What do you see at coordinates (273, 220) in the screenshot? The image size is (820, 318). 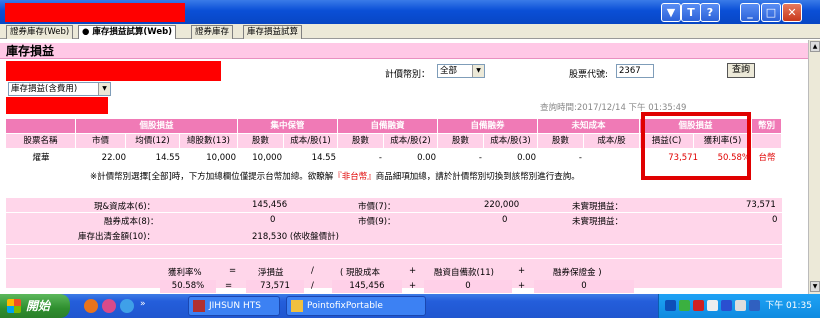 I see `sec-cost-value: 0` at bounding box center [273, 220].